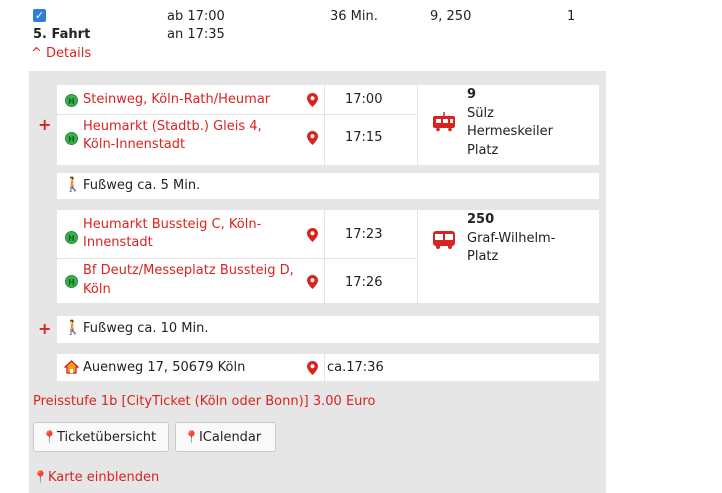 This screenshot has height=493, width=722. What do you see at coordinates (355, 367) in the screenshot?
I see `destination-time: ca.17:36` at bounding box center [355, 367].